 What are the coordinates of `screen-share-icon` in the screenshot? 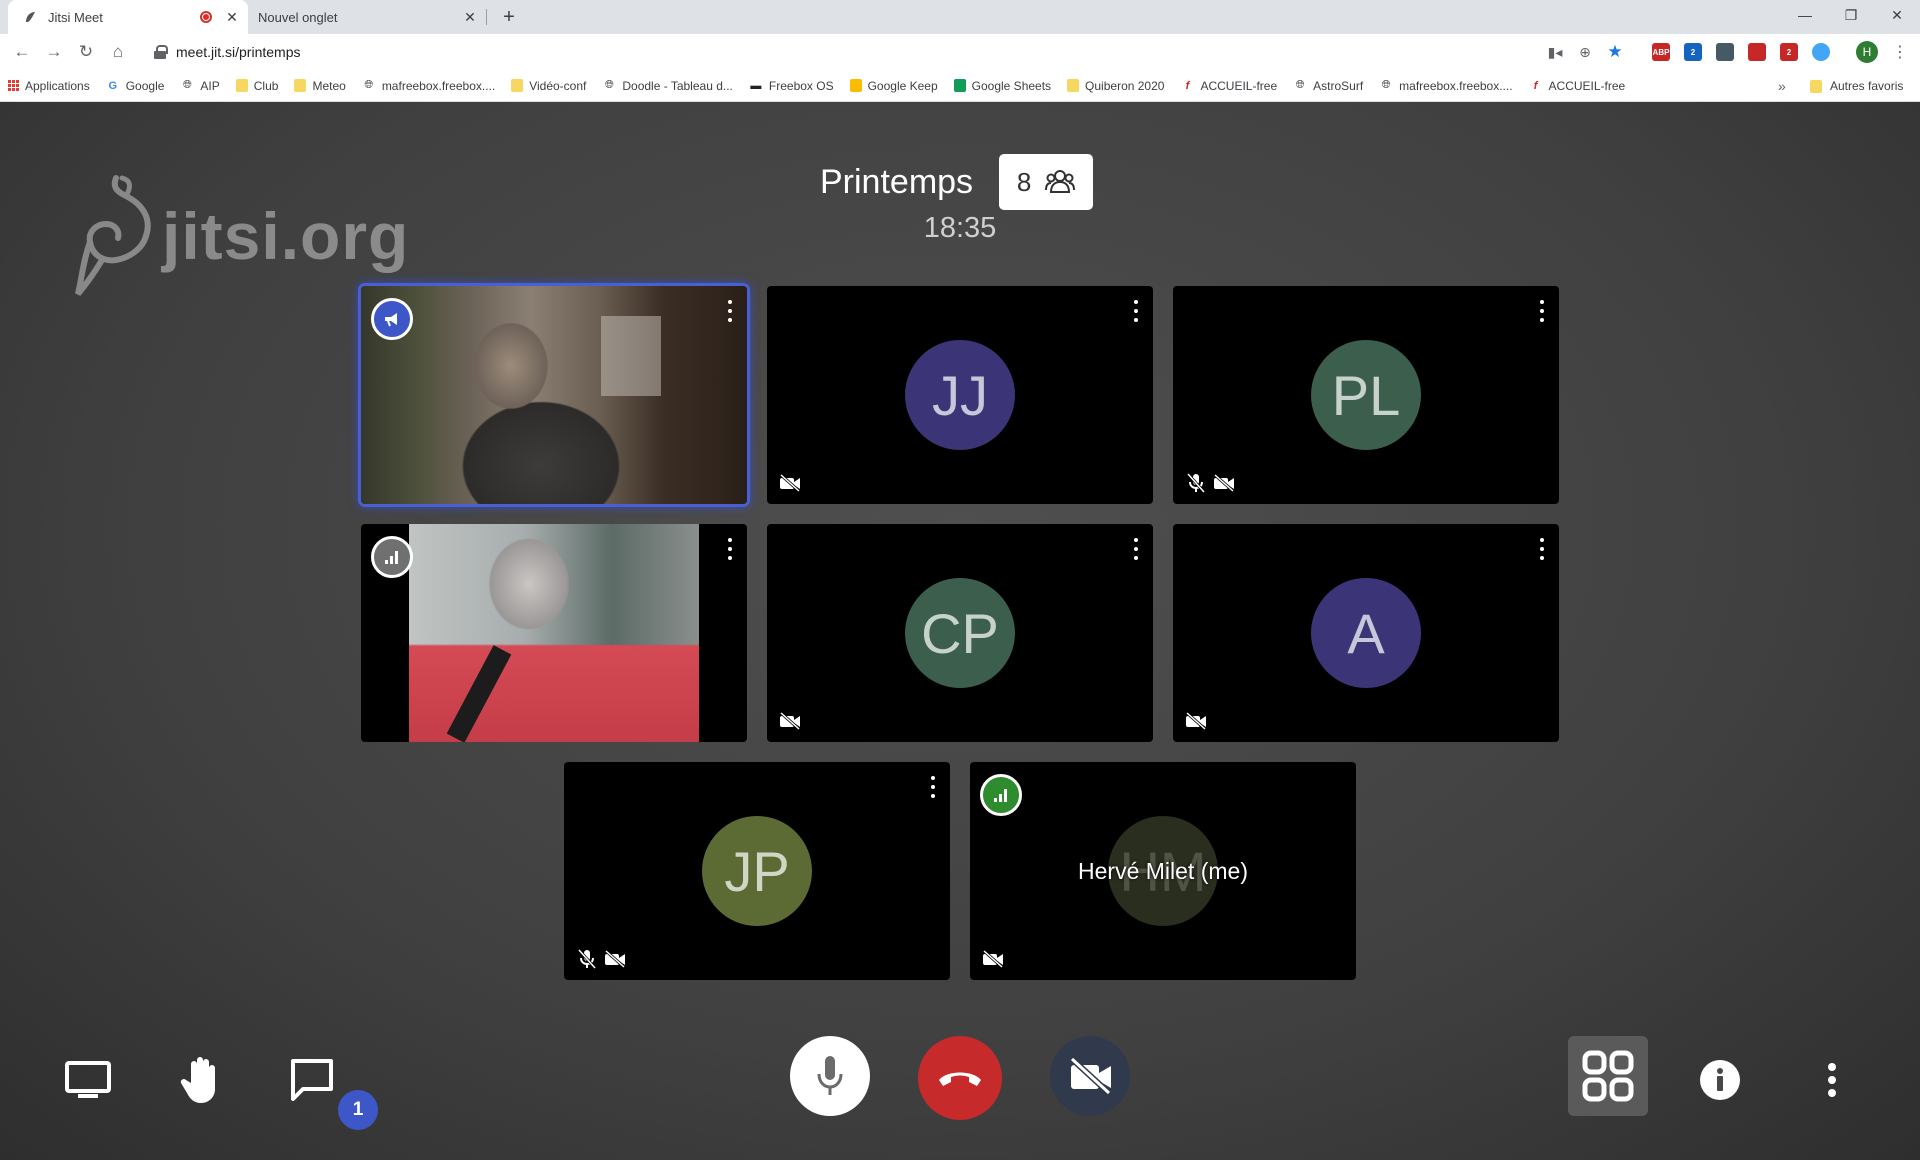 It's located at (88, 1079).